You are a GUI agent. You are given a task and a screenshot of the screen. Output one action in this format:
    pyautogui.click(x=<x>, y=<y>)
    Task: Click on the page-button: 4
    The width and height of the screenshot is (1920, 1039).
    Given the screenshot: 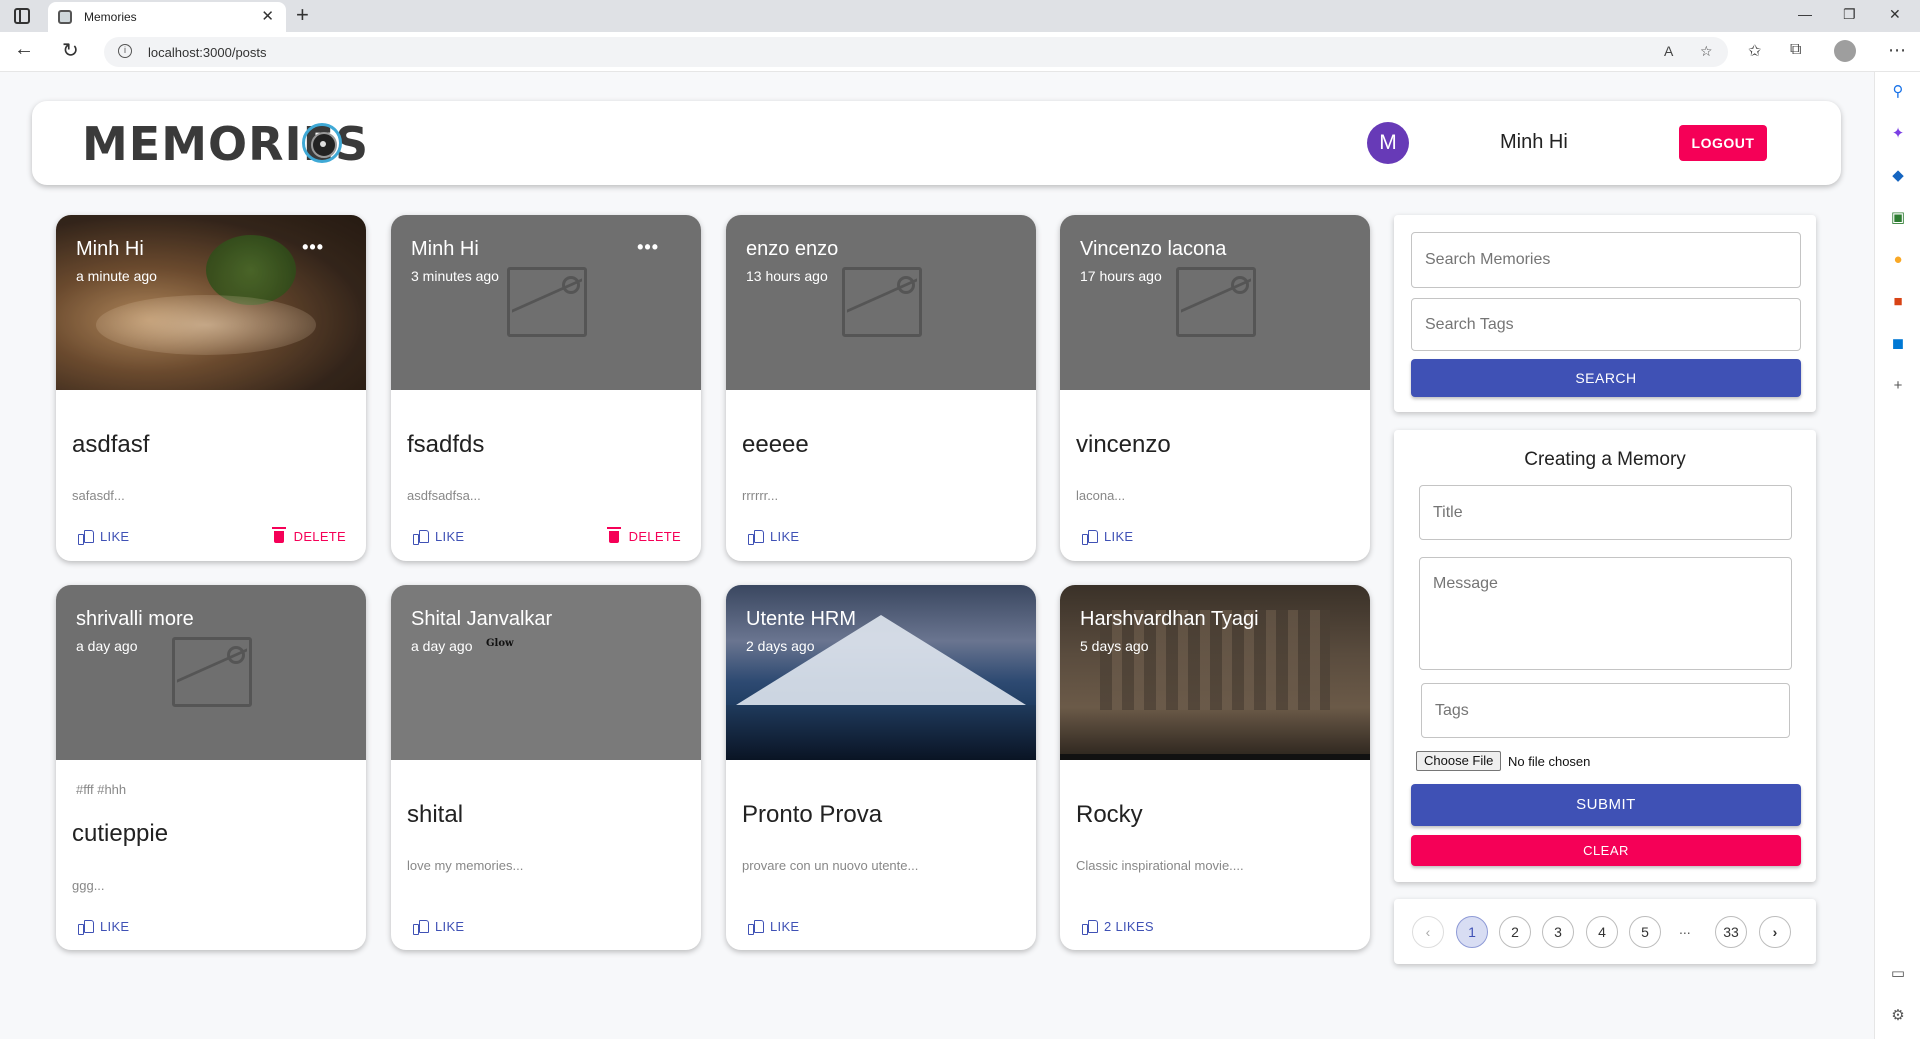 What is the action you would take?
    pyautogui.click(x=1602, y=932)
    